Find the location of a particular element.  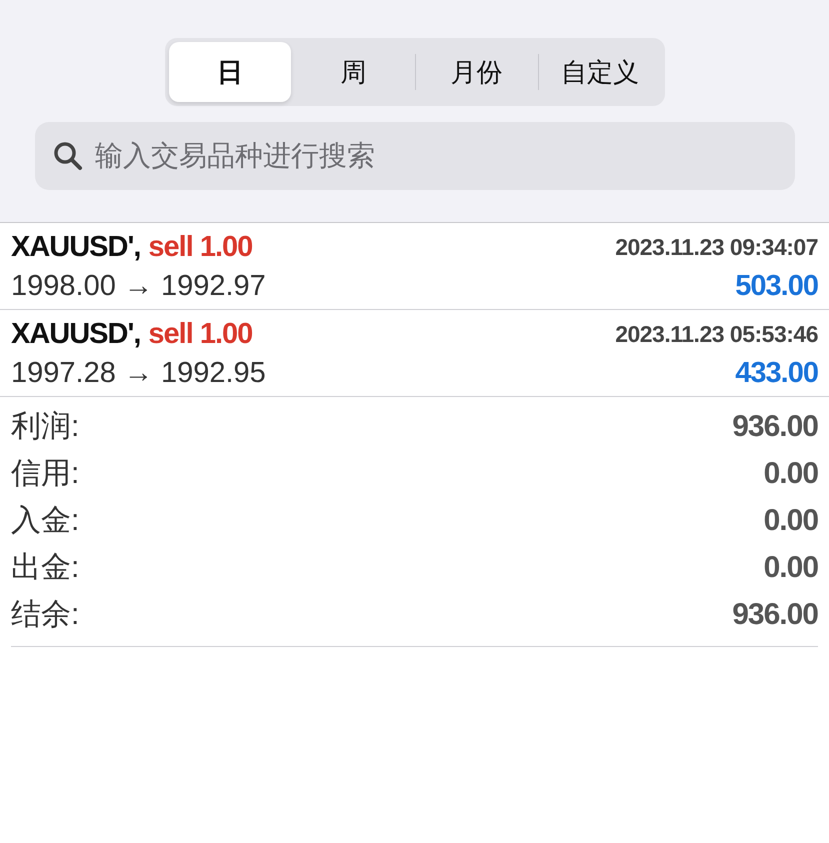

summary-label: 入金: is located at coordinates (45, 521).